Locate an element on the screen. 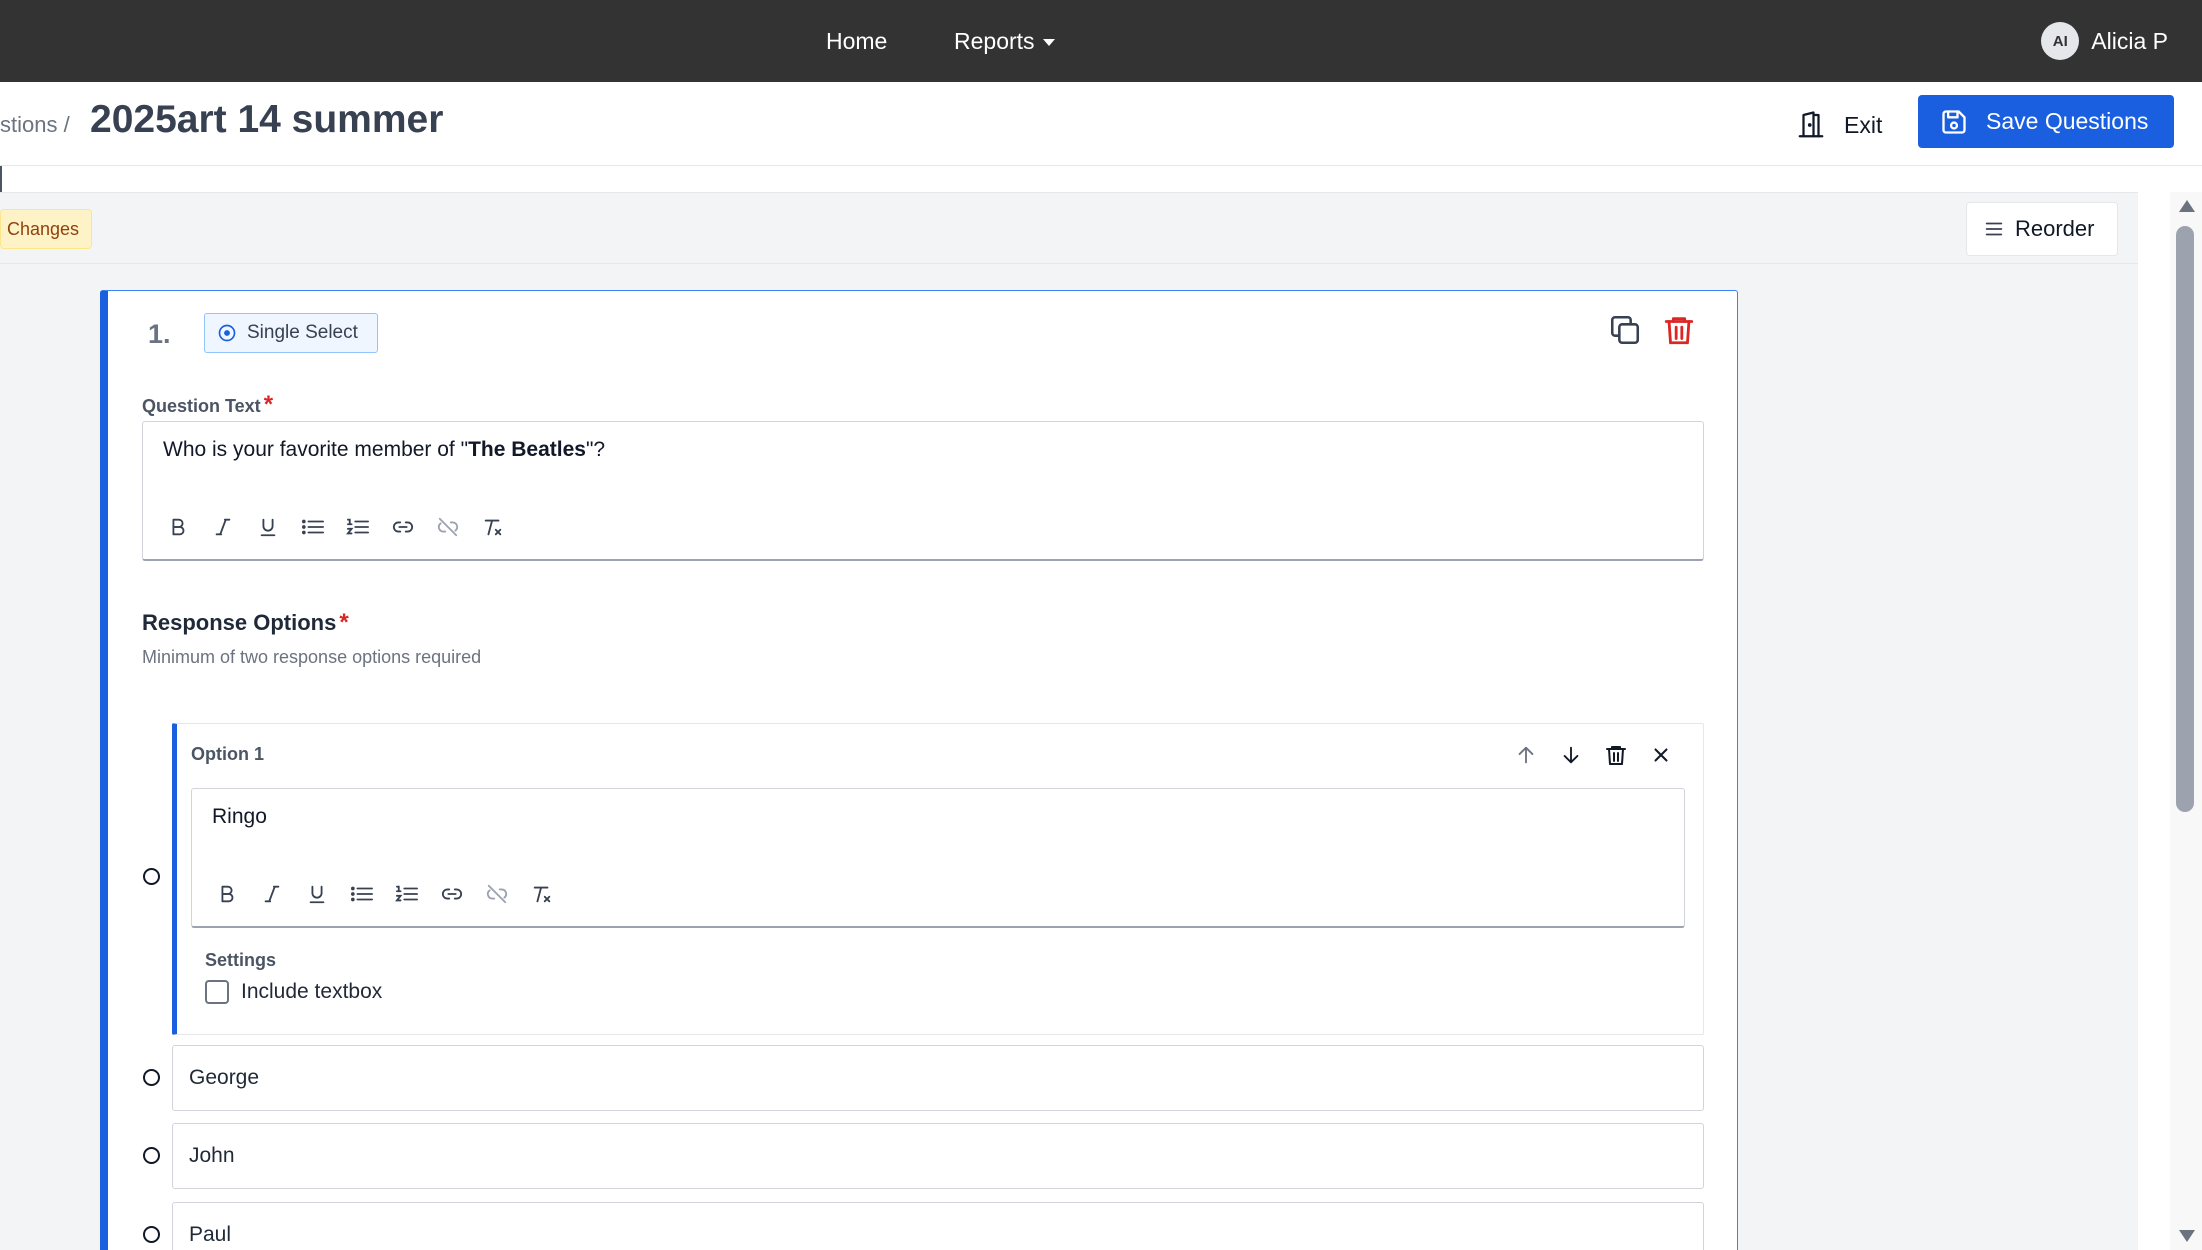 The width and height of the screenshot is (2202, 1250). include-textbox-row: Include textbox is located at coordinates (293, 992).